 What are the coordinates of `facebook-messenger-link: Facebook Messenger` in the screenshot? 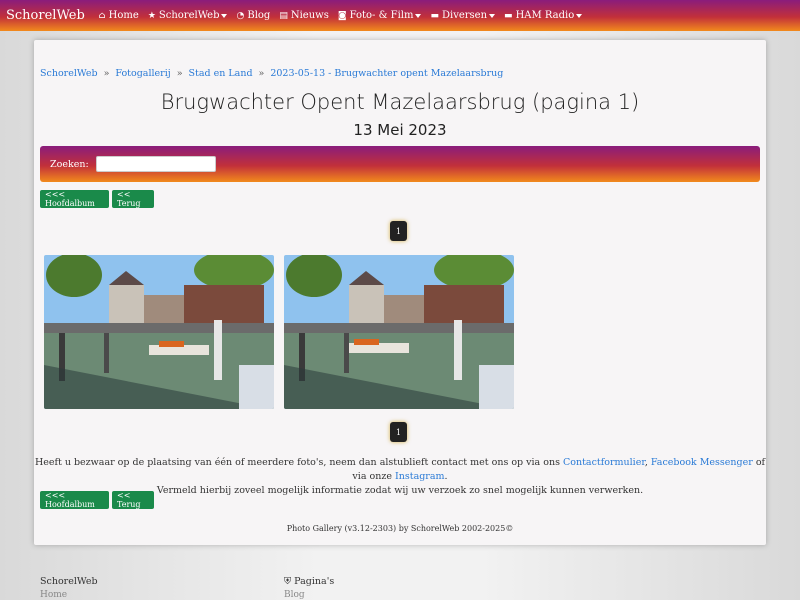 It's located at (702, 462).